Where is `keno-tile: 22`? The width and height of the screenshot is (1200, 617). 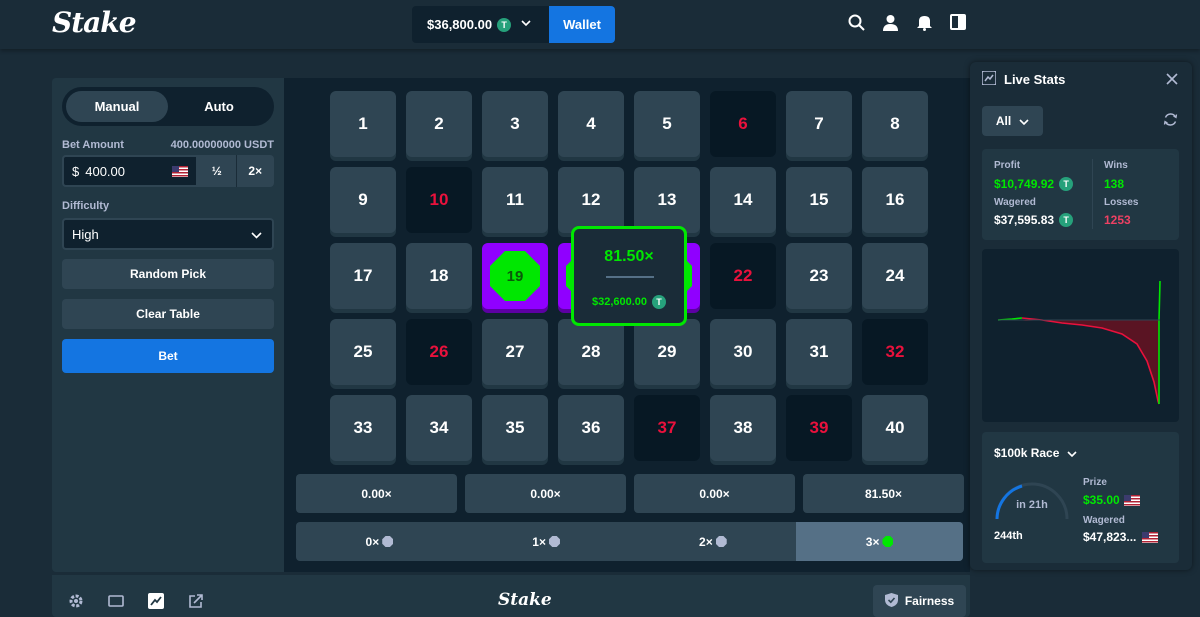
keno-tile: 22 is located at coordinates (743, 276).